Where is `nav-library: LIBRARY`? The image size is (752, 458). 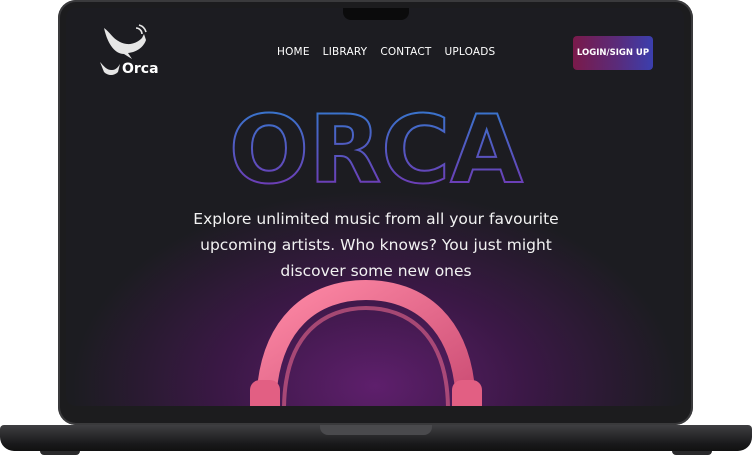
nav-library: LIBRARY is located at coordinates (345, 52).